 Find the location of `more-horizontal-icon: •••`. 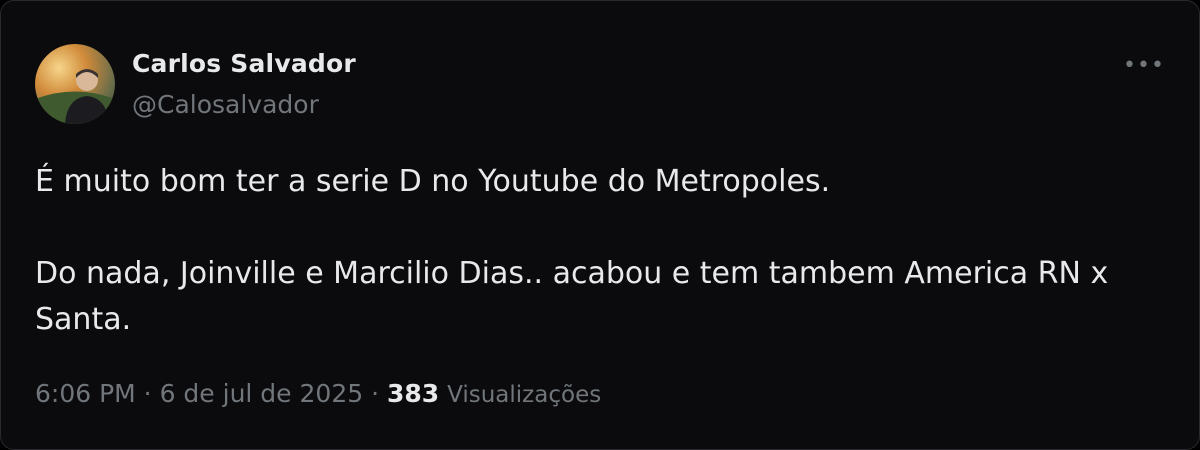

more-horizontal-icon: ••• is located at coordinates (1144, 65).